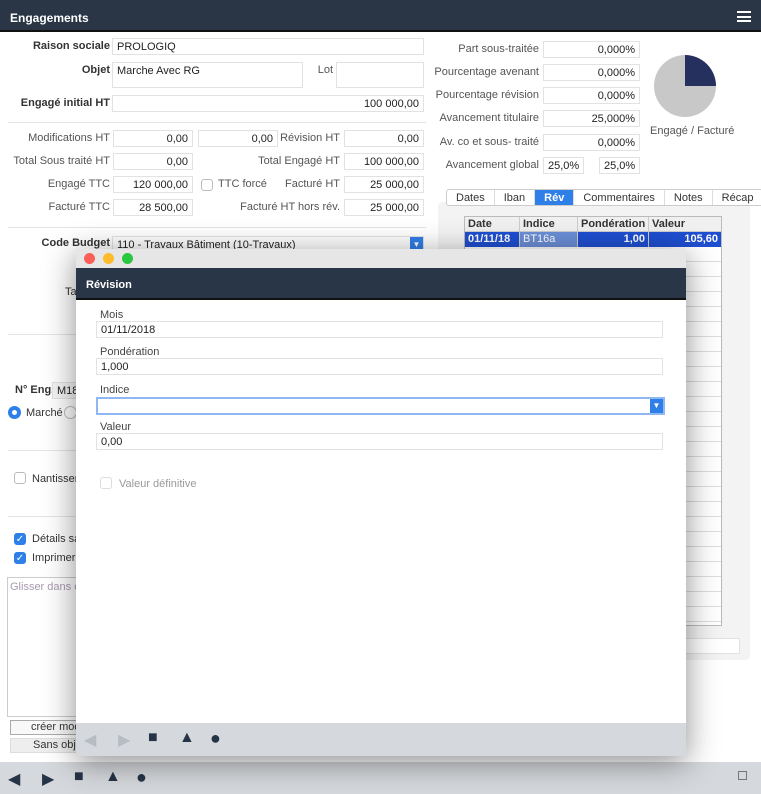 The height and width of the screenshot is (794, 761). I want to click on tab-1: Iban, so click(515, 197).